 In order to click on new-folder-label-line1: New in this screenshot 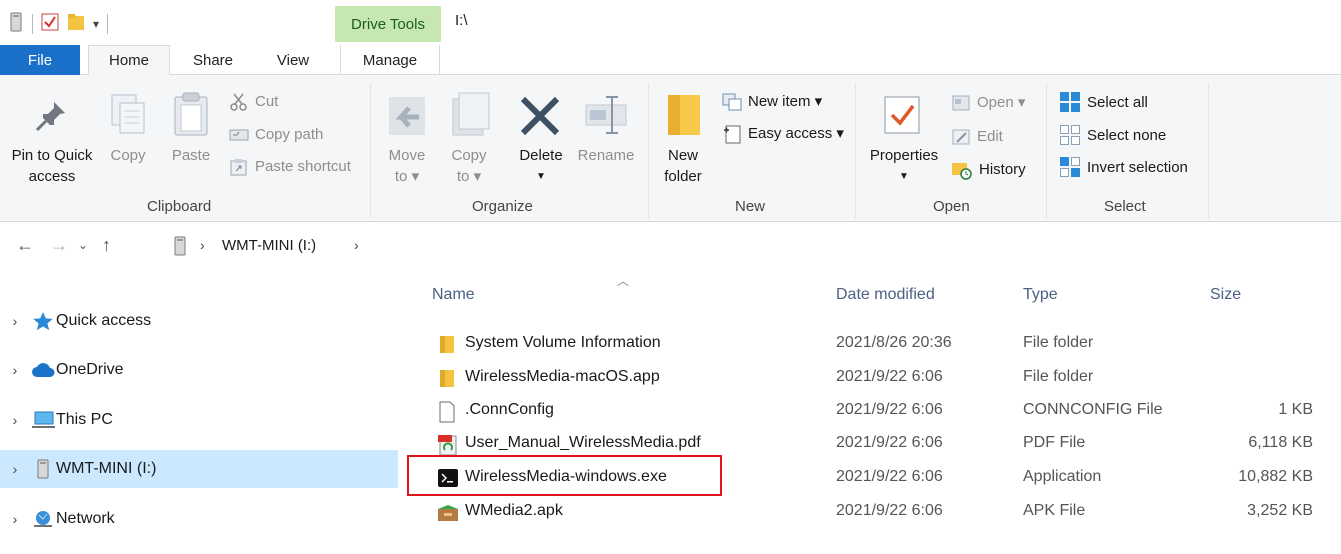, I will do `click(682, 155)`.